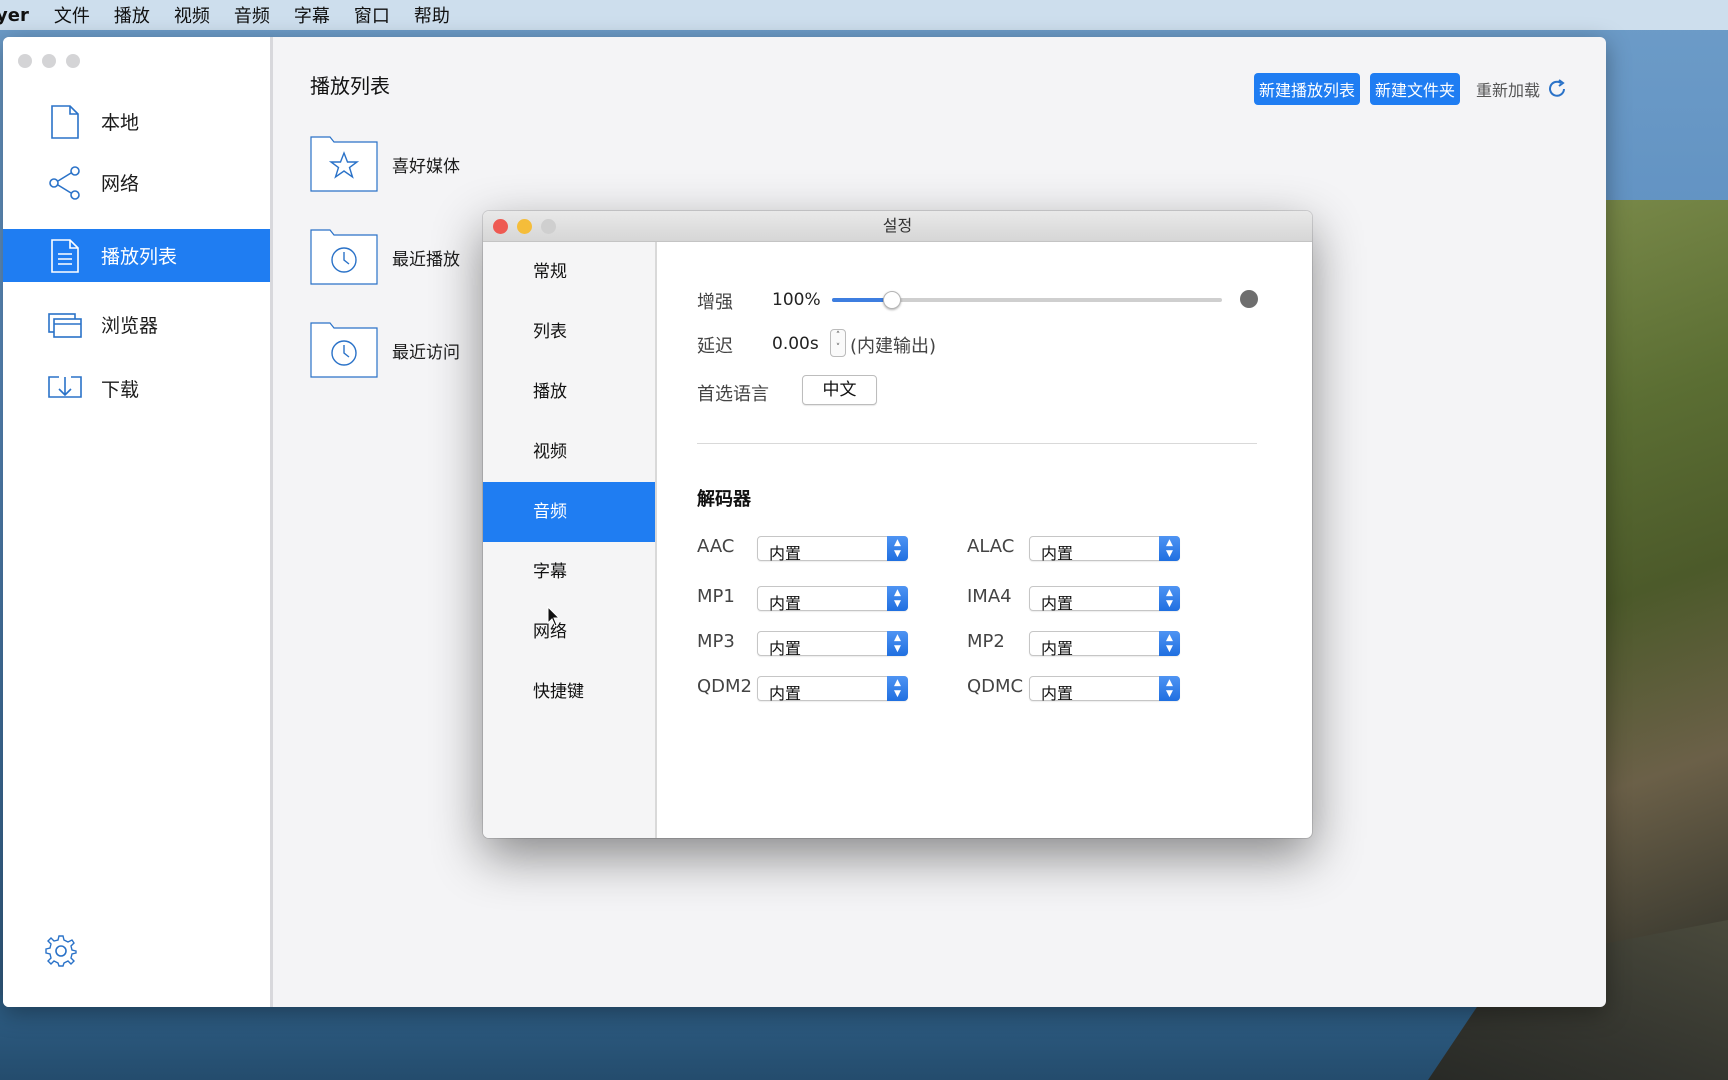 The image size is (1728, 1080). What do you see at coordinates (120, 390) in the screenshot?
I see `sidebar-item-label: 下载` at bounding box center [120, 390].